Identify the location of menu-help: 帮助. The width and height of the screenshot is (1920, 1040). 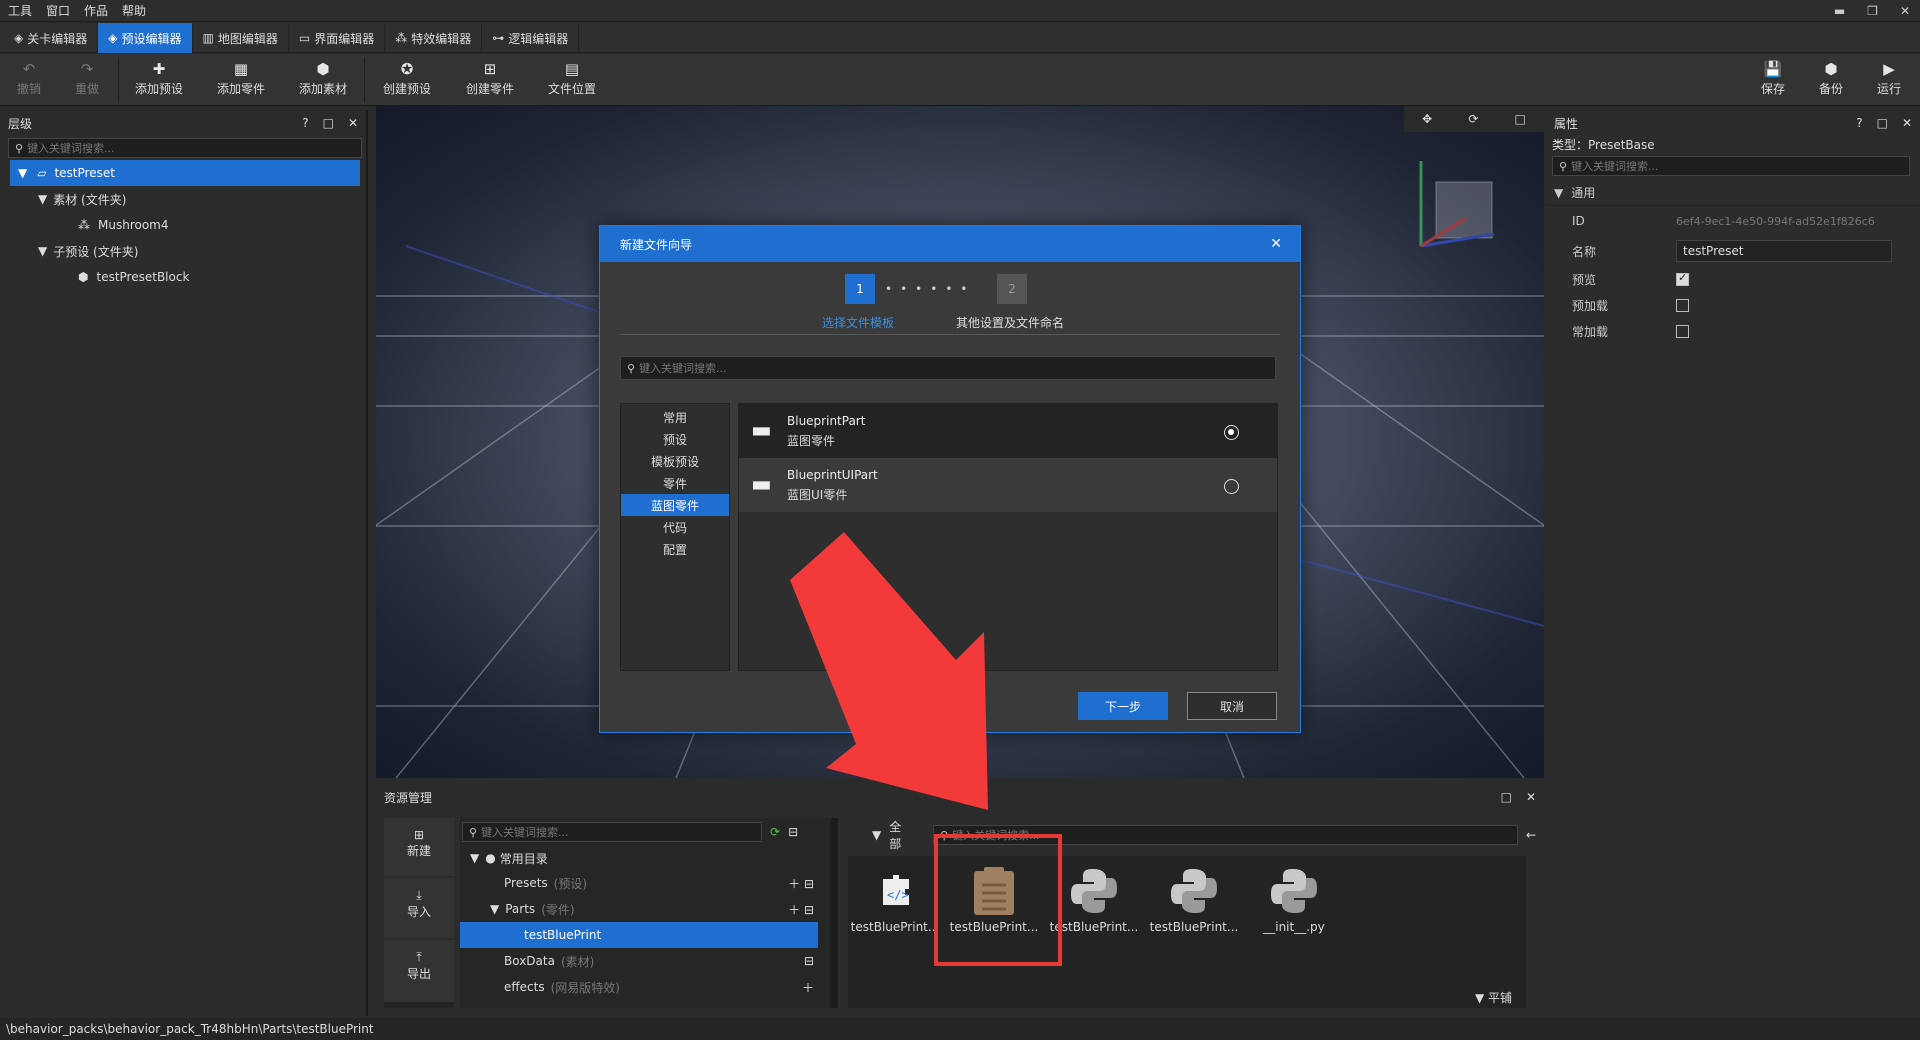
(134, 10).